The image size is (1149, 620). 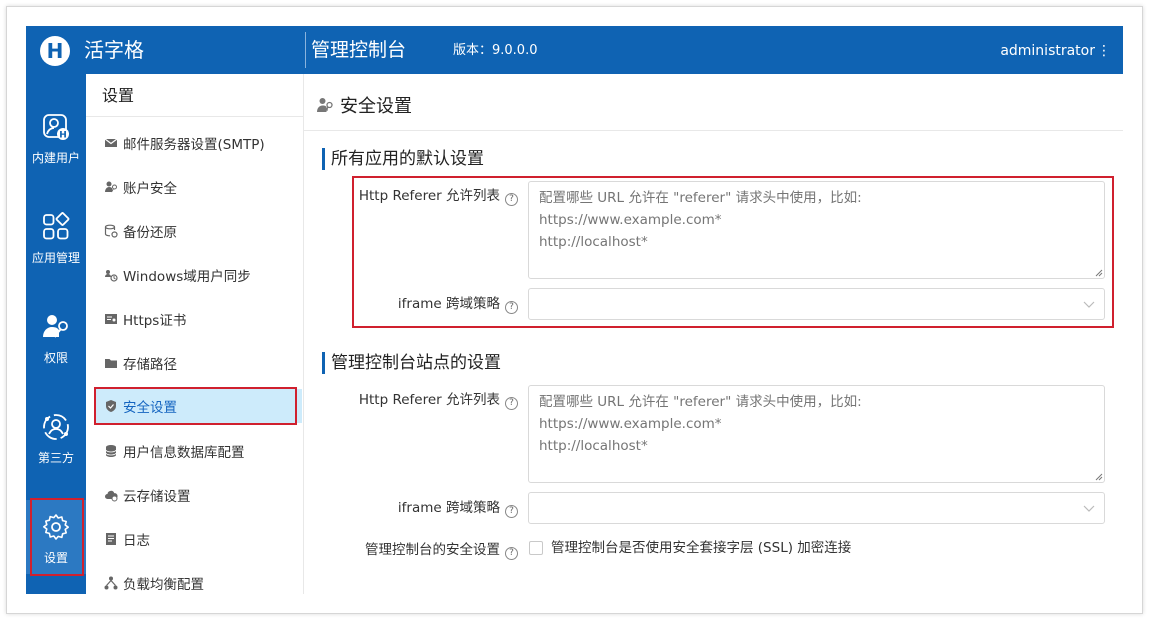 I want to click on sidebar-item-smtp: 邮件服务器设置(SMTP), so click(x=199, y=143).